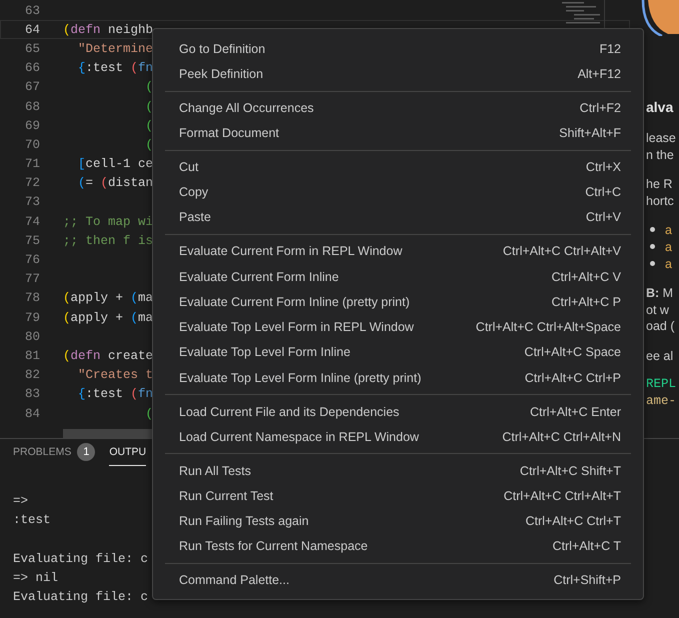  What do you see at coordinates (54, 452) in the screenshot?
I see `panel-tab: PROBLEMS 1` at bounding box center [54, 452].